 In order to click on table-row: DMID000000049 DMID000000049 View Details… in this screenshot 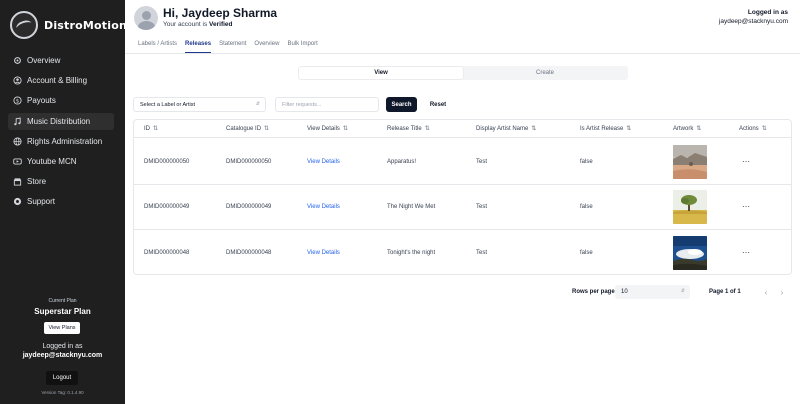, I will do `click(462, 207)`.